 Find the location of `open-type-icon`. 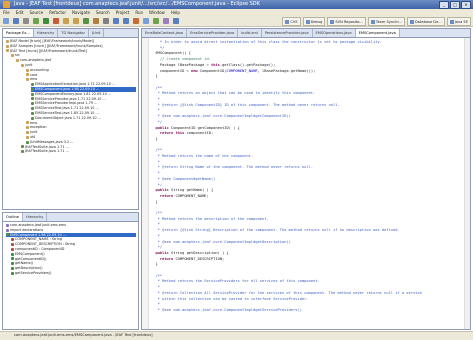

open-type-icon is located at coordinates (96, 21).